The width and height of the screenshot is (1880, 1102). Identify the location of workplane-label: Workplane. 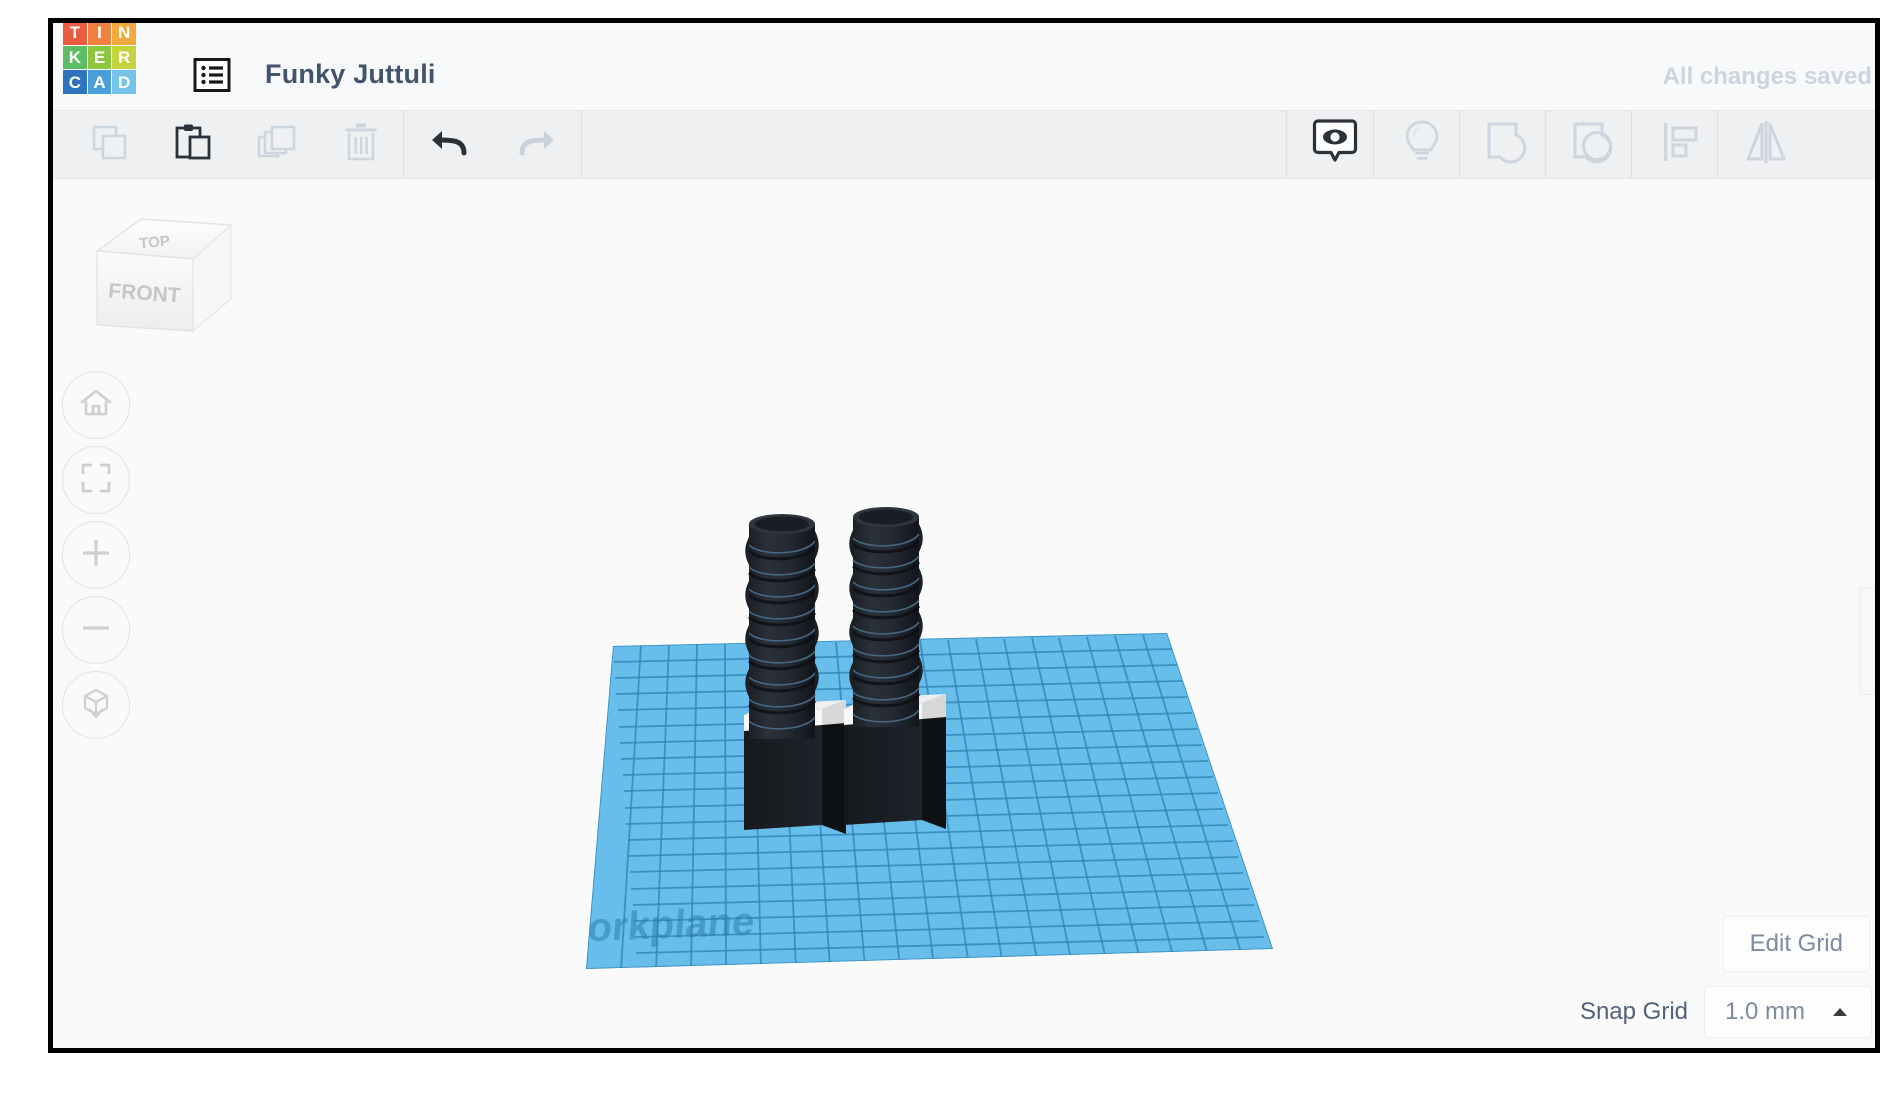
(652, 925).